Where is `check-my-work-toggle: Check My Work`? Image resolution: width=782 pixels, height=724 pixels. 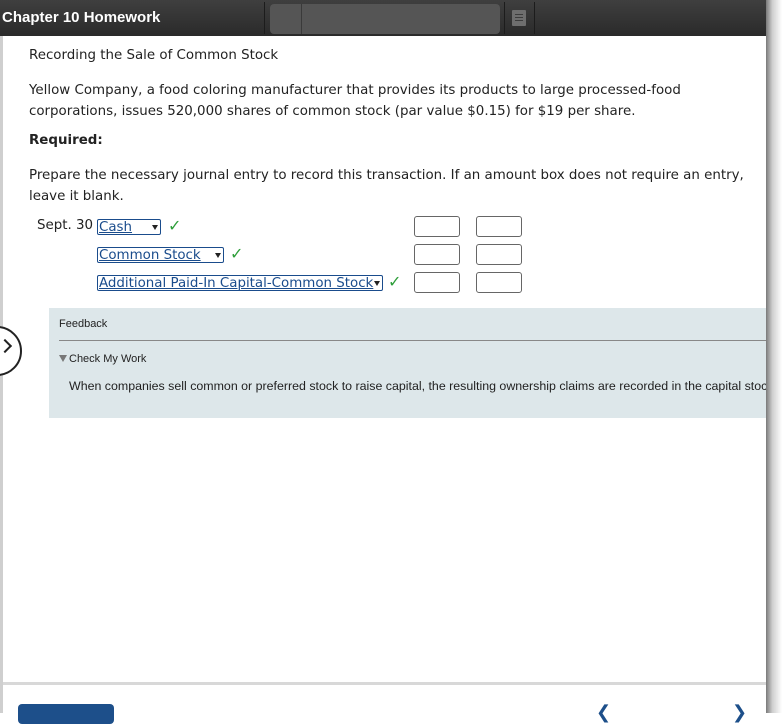 check-my-work-toggle: Check My Work is located at coordinates (102, 359).